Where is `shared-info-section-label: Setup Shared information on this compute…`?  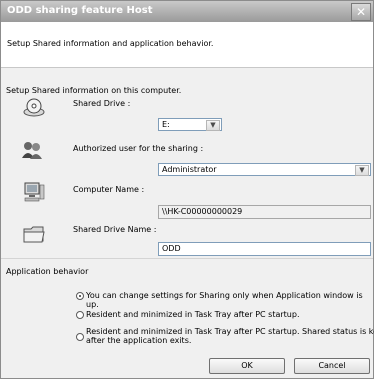
shared-info-section-label: Setup Shared information on this compute… is located at coordinates (94, 90).